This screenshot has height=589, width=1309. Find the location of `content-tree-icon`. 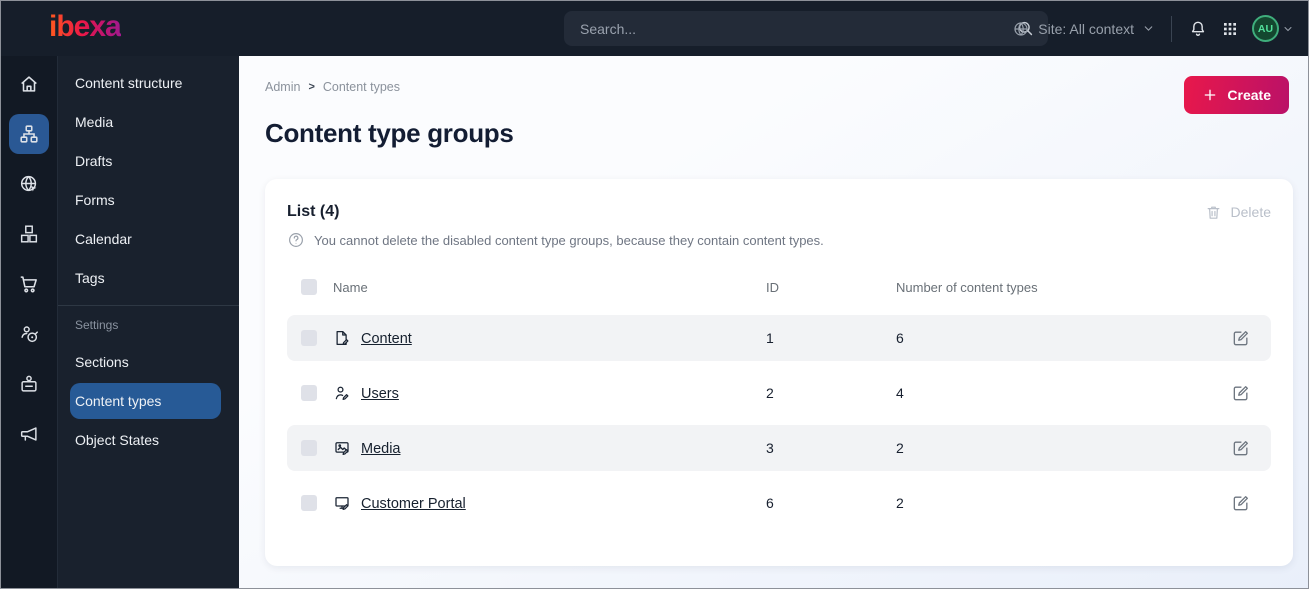

content-tree-icon is located at coordinates (29, 134).